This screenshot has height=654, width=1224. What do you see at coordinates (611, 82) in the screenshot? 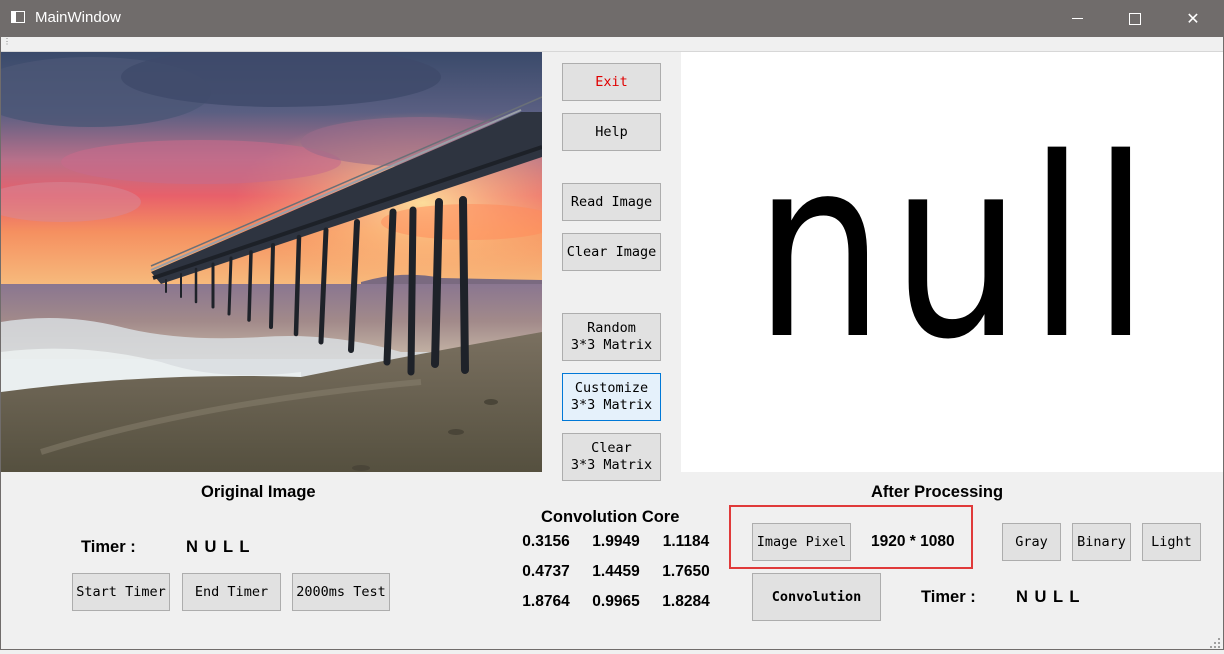
I see `exit-button: Exit` at bounding box center [611, 82].